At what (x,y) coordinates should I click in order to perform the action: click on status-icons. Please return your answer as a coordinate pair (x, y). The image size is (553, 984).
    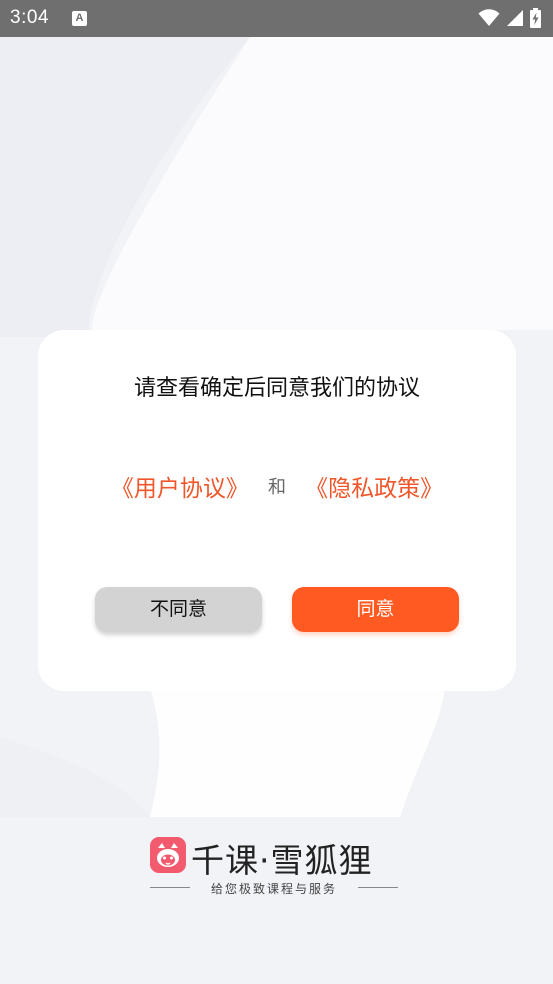
    Looking at the image, I should click on (509, 18).